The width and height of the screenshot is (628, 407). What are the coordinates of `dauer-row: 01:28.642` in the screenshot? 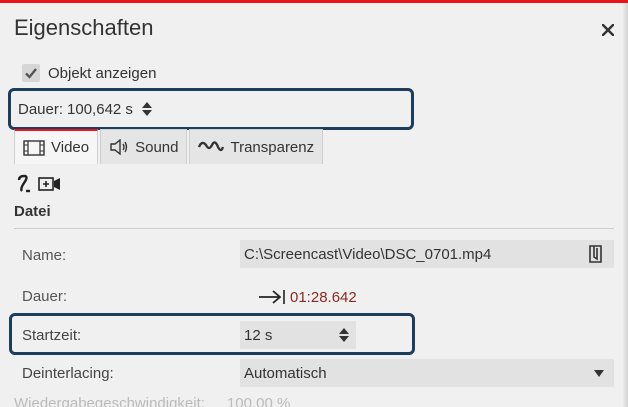 It's located at (307, 297).